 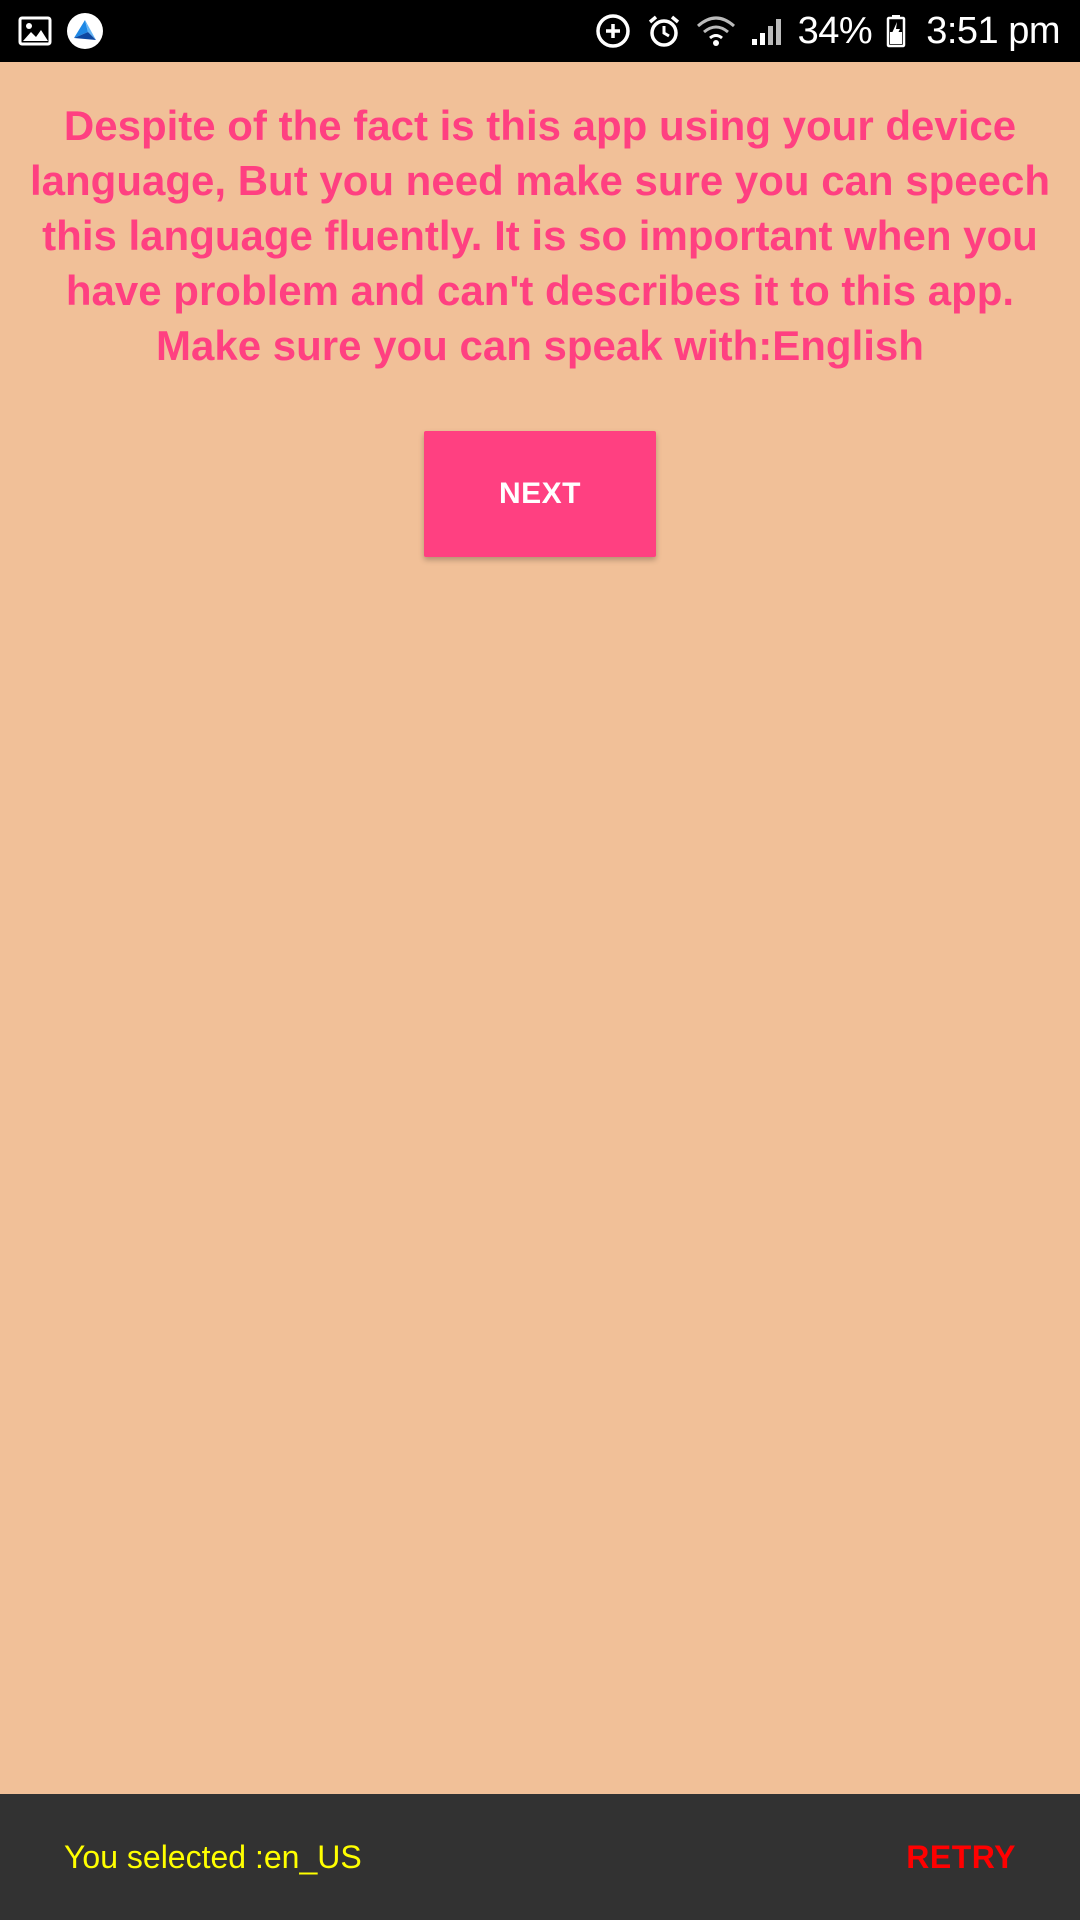 What do you see at coordinates (896, 31) in the screenshot?
I see `battery-charging-icon` at bounding box center [896, 31].